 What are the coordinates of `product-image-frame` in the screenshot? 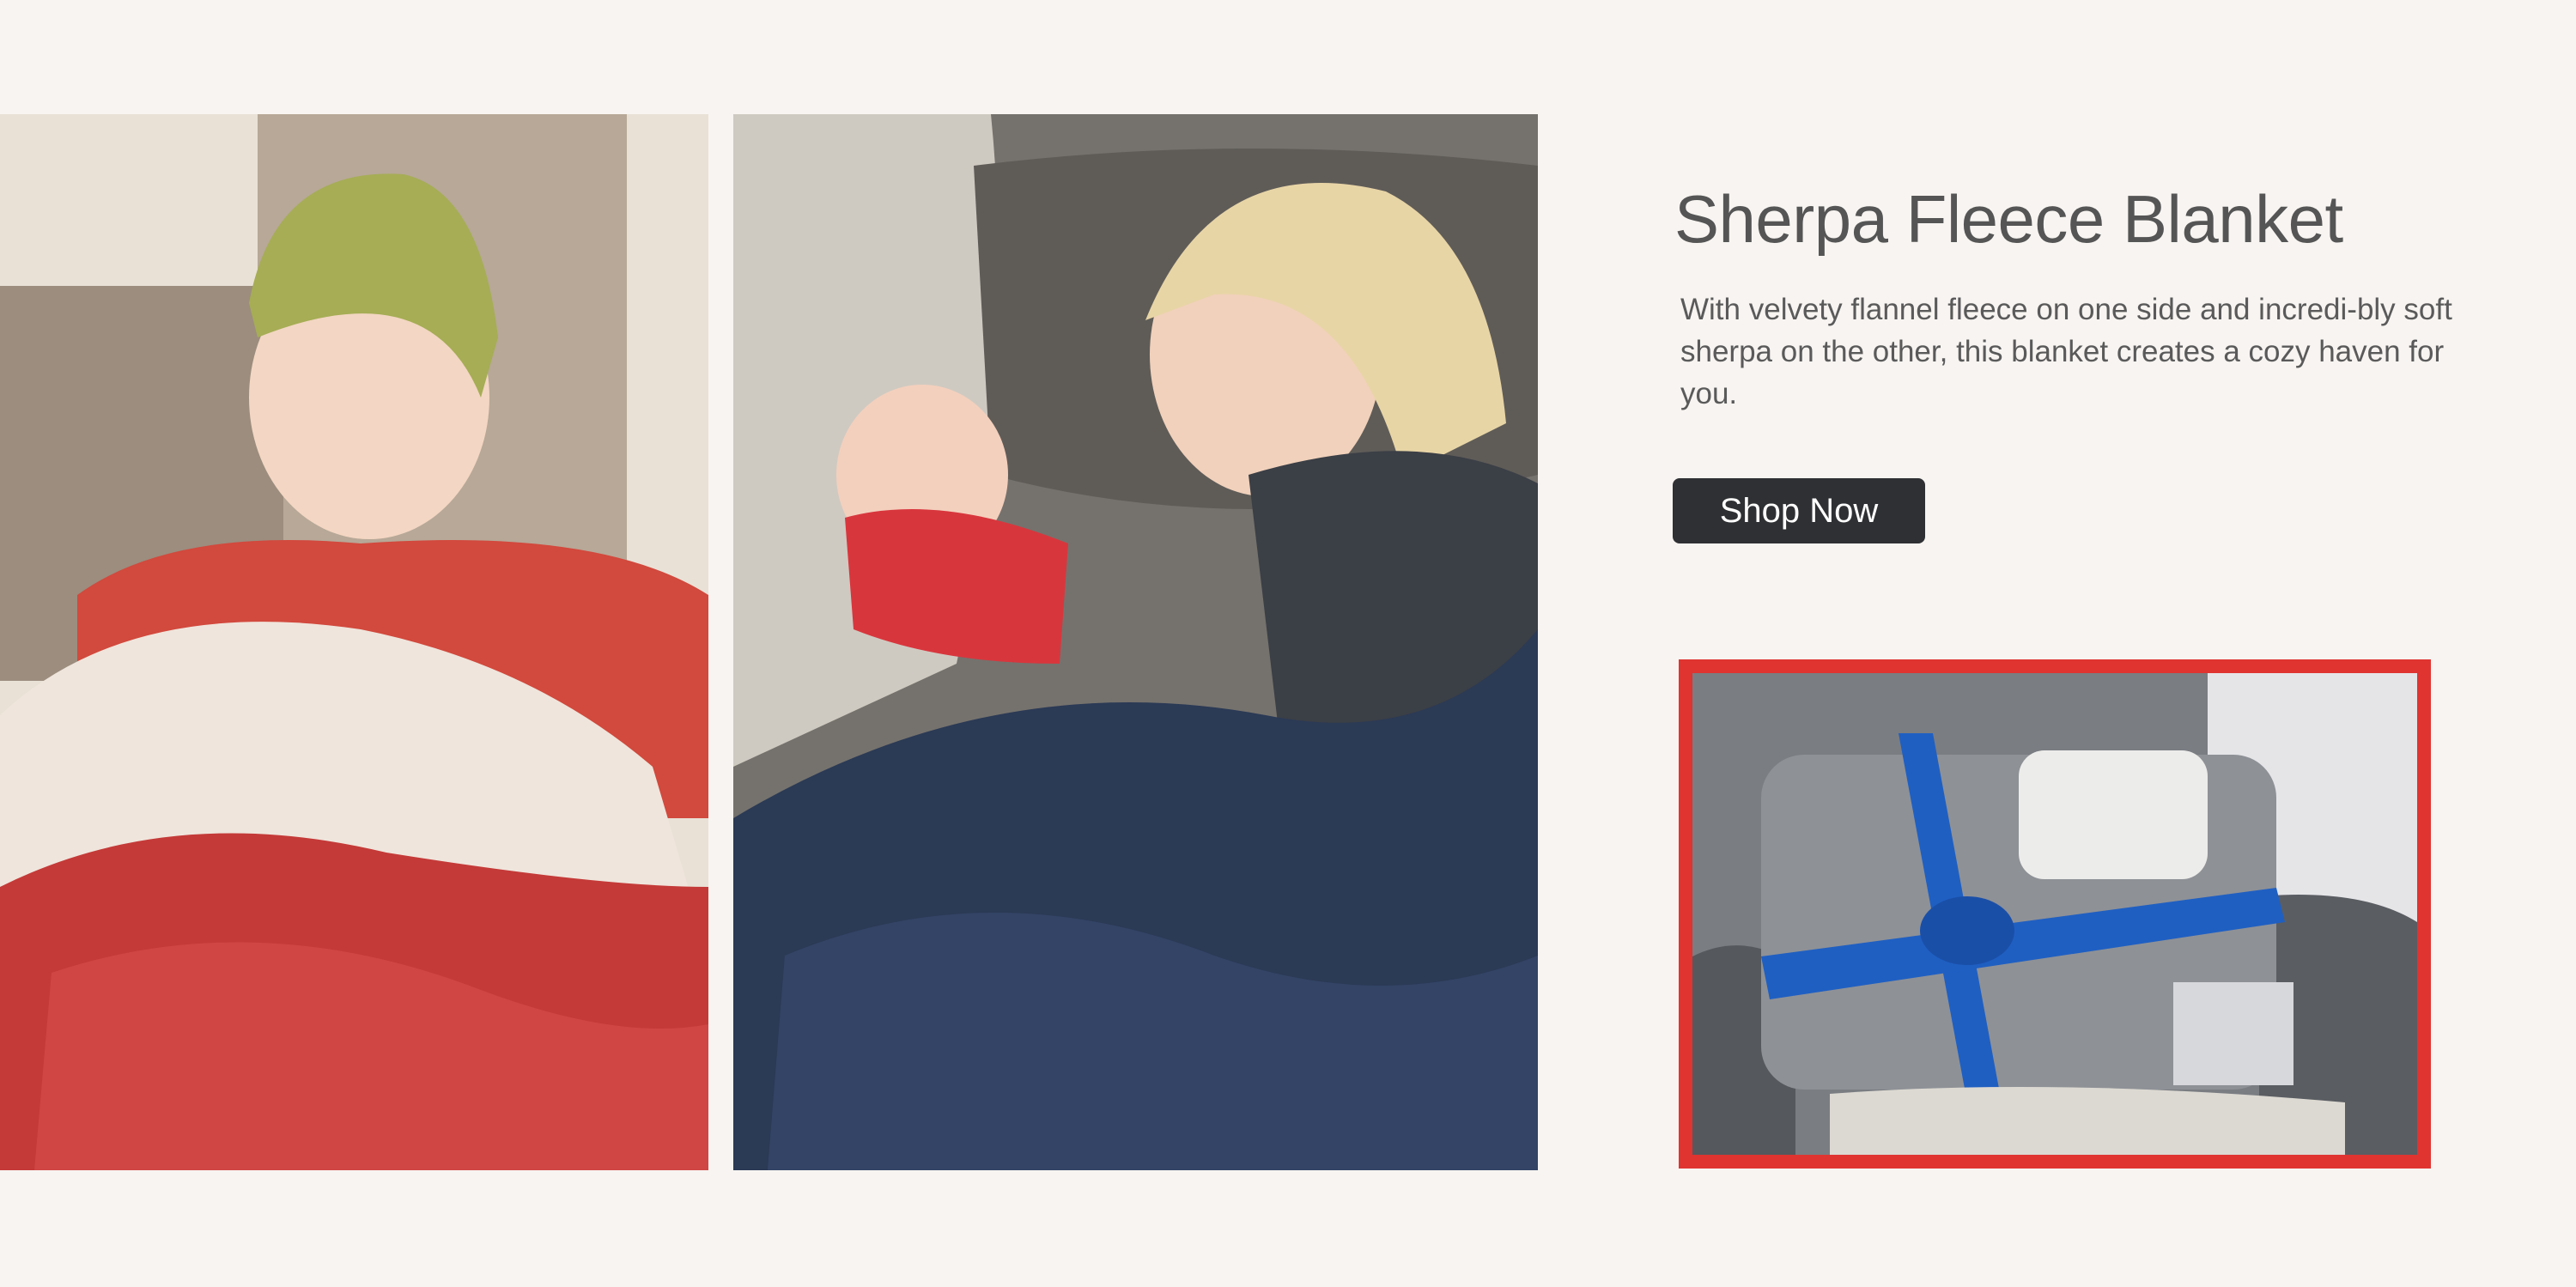 It's located at (2055, 914).